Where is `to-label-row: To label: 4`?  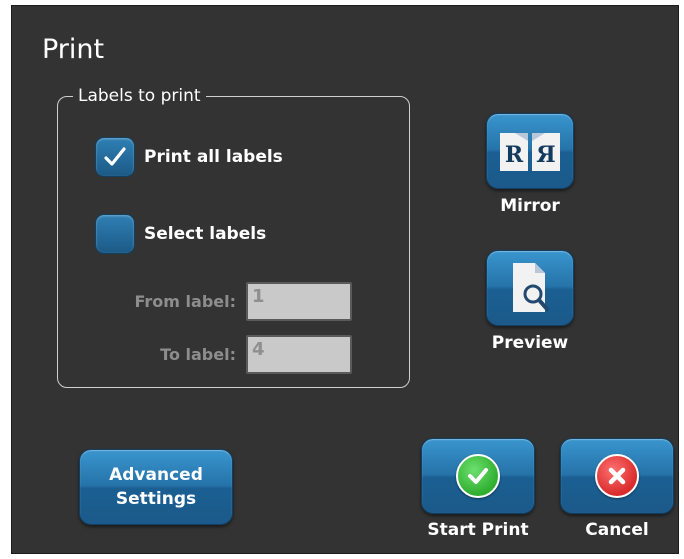
to-label-row: To label: 4 is located at coordinates (239, 354).